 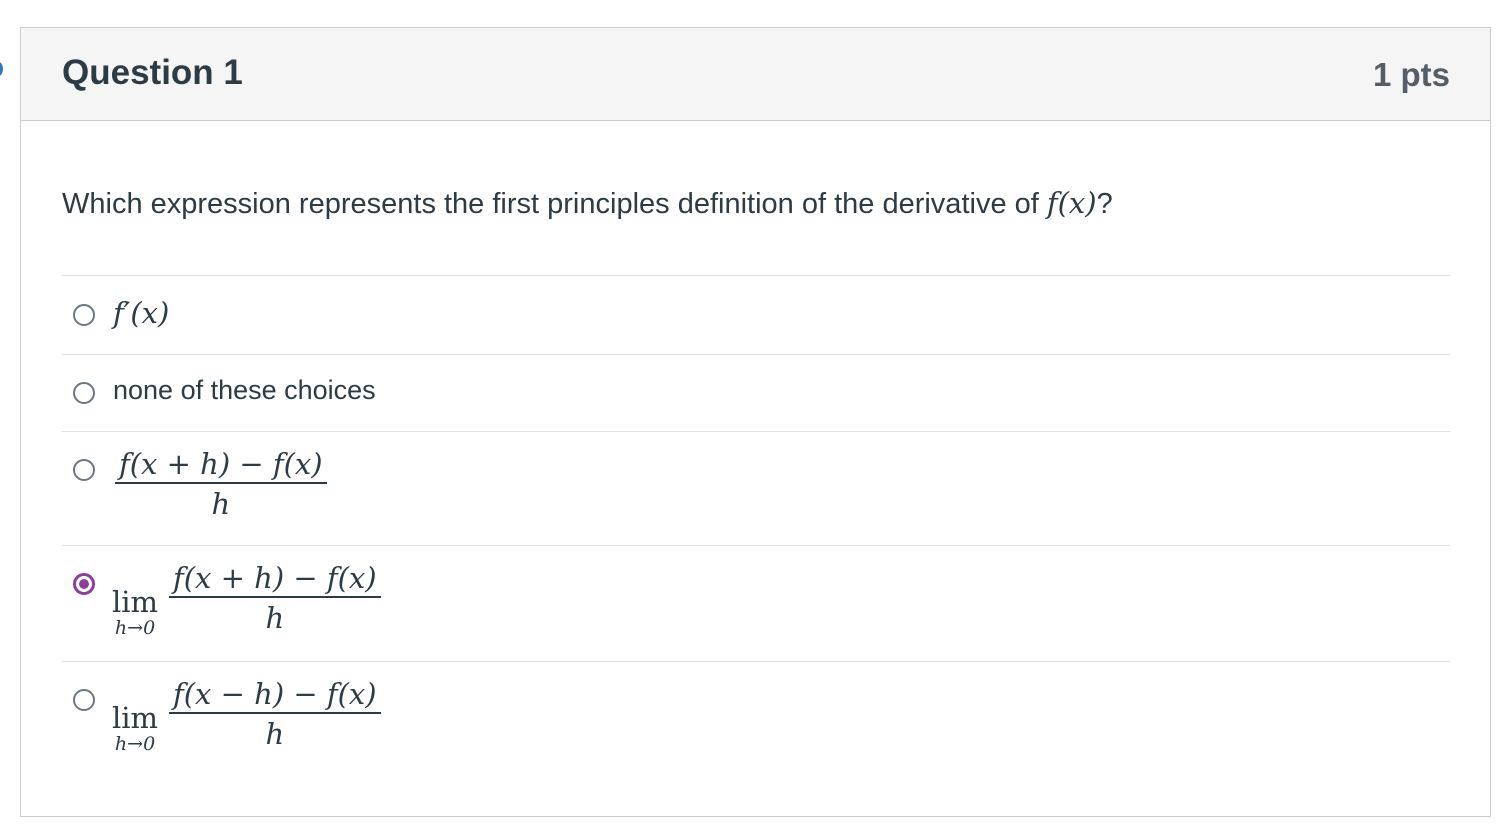 I want to click on question-title: Question 1, so click(x=152, y=72).